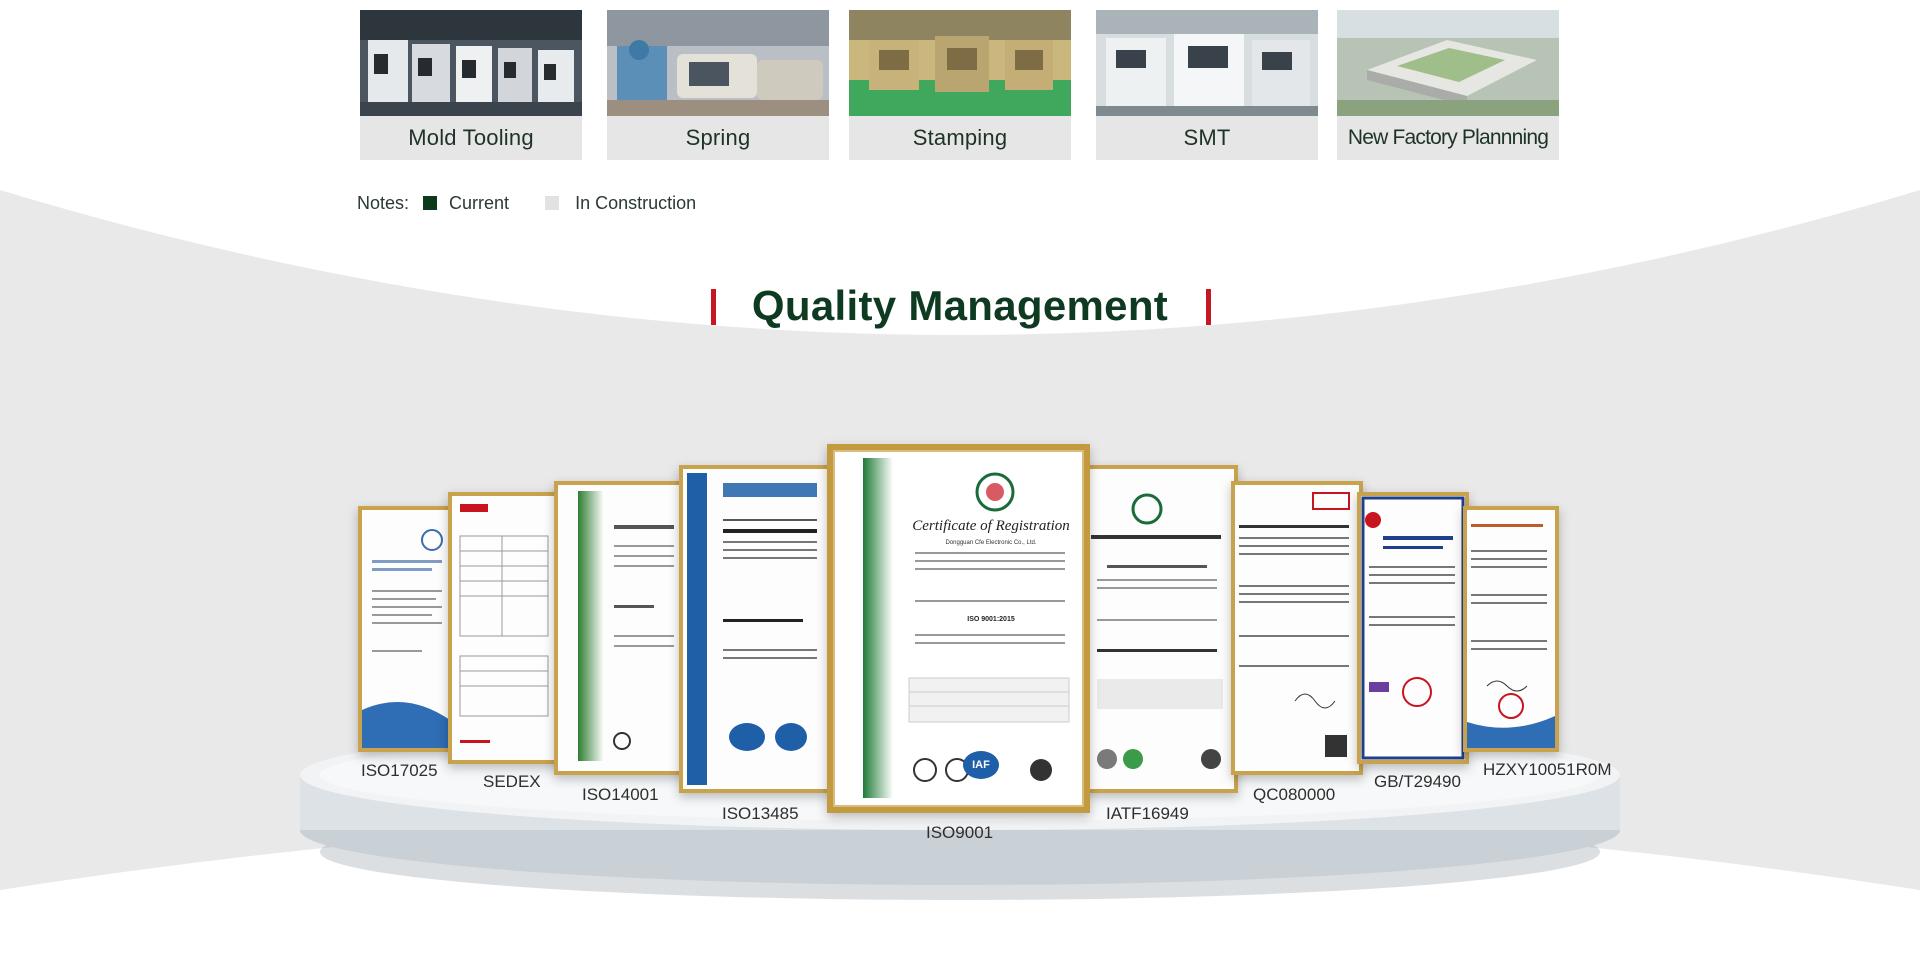  What do you see at coordinates (1417, 781) in the screenshot?
I see `certificate-label: GB/T29490` at bounding box center [1417, 781].